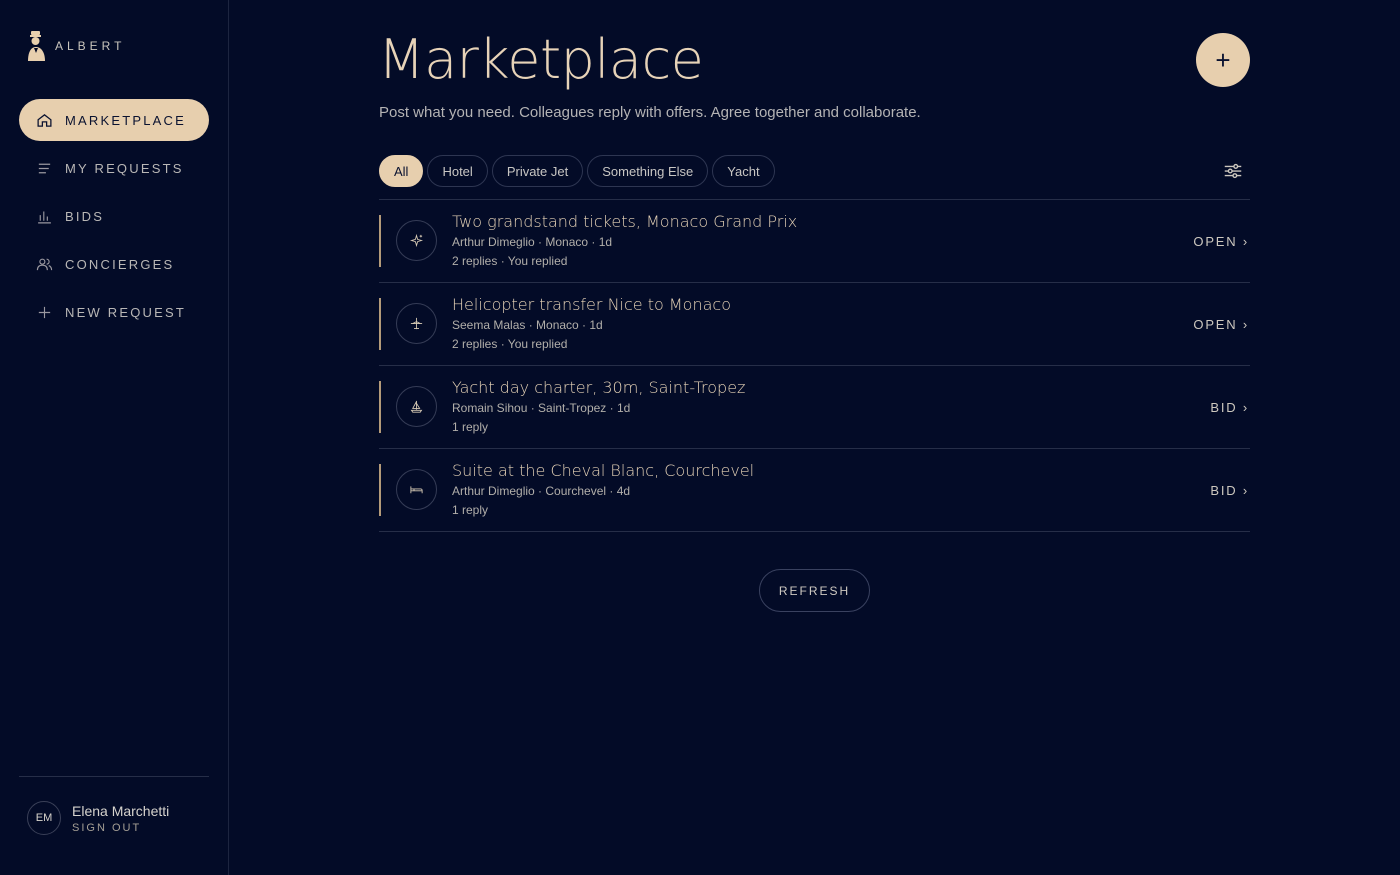  I want to click on page-title: Marketplace, so click(541, 59).